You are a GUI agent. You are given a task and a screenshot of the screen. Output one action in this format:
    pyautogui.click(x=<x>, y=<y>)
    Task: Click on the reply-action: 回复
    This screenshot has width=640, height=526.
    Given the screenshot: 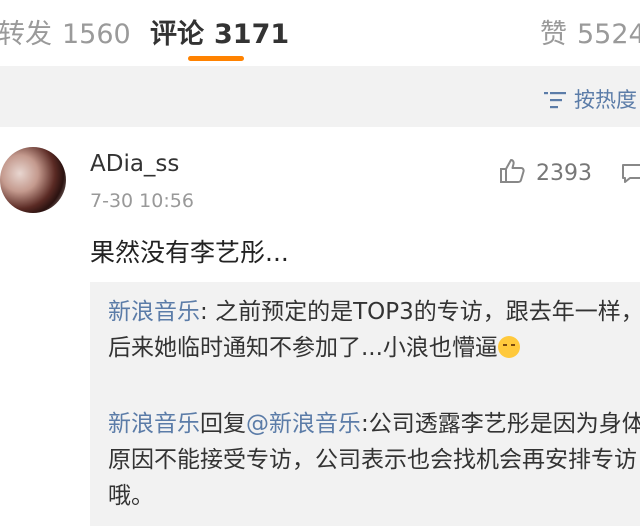 What is the action you would take?
    pyautogui.click(x=223, y=424)
    